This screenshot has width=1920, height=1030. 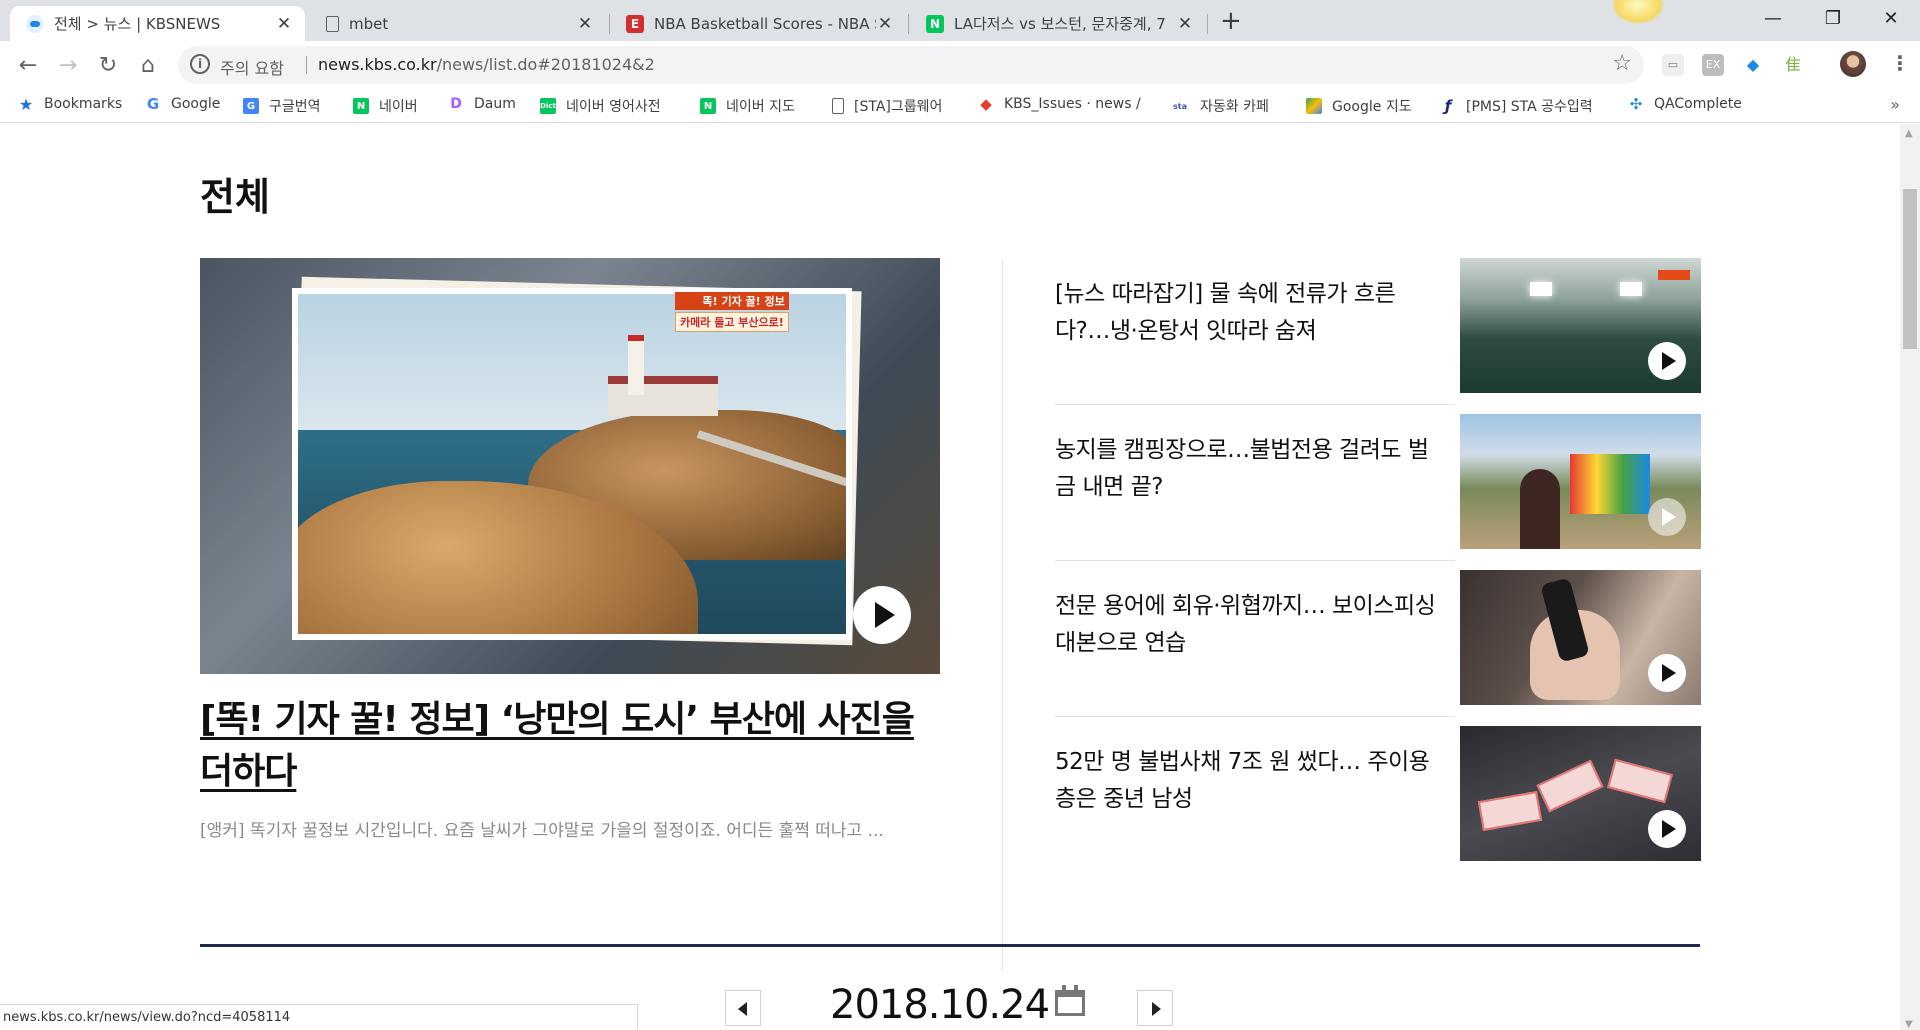 I want to click on bookmark-item: Google 지도, so click(x=1359, y=106).